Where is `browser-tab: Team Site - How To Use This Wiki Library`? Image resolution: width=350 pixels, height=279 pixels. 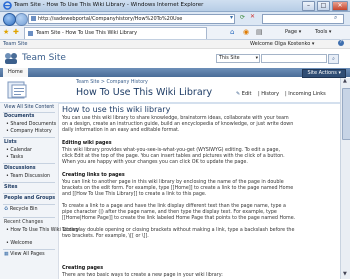
browser-tab: Team Site - How To Use This Wiki Library is located at coordinates (115, 33).